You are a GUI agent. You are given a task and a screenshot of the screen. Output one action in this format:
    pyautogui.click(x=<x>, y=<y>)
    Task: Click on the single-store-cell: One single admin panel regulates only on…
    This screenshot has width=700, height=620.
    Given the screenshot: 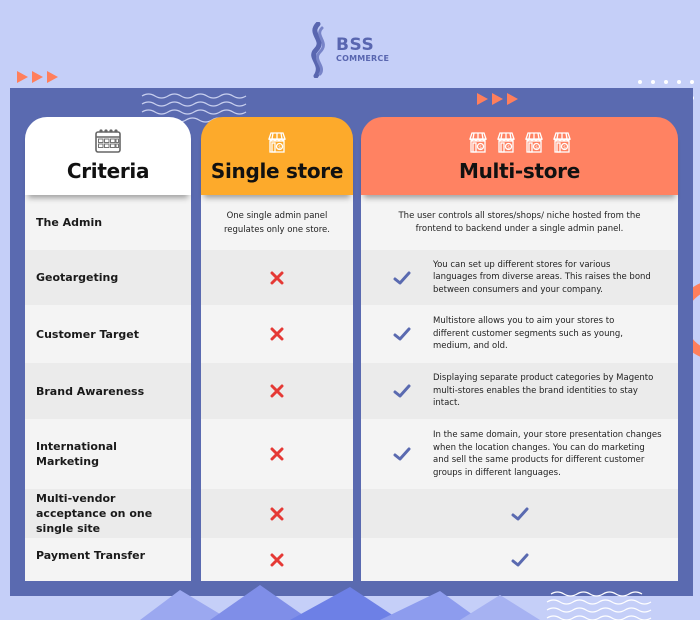 What is the action you would take?
    pyautogui.click(x=277, y=222)
    